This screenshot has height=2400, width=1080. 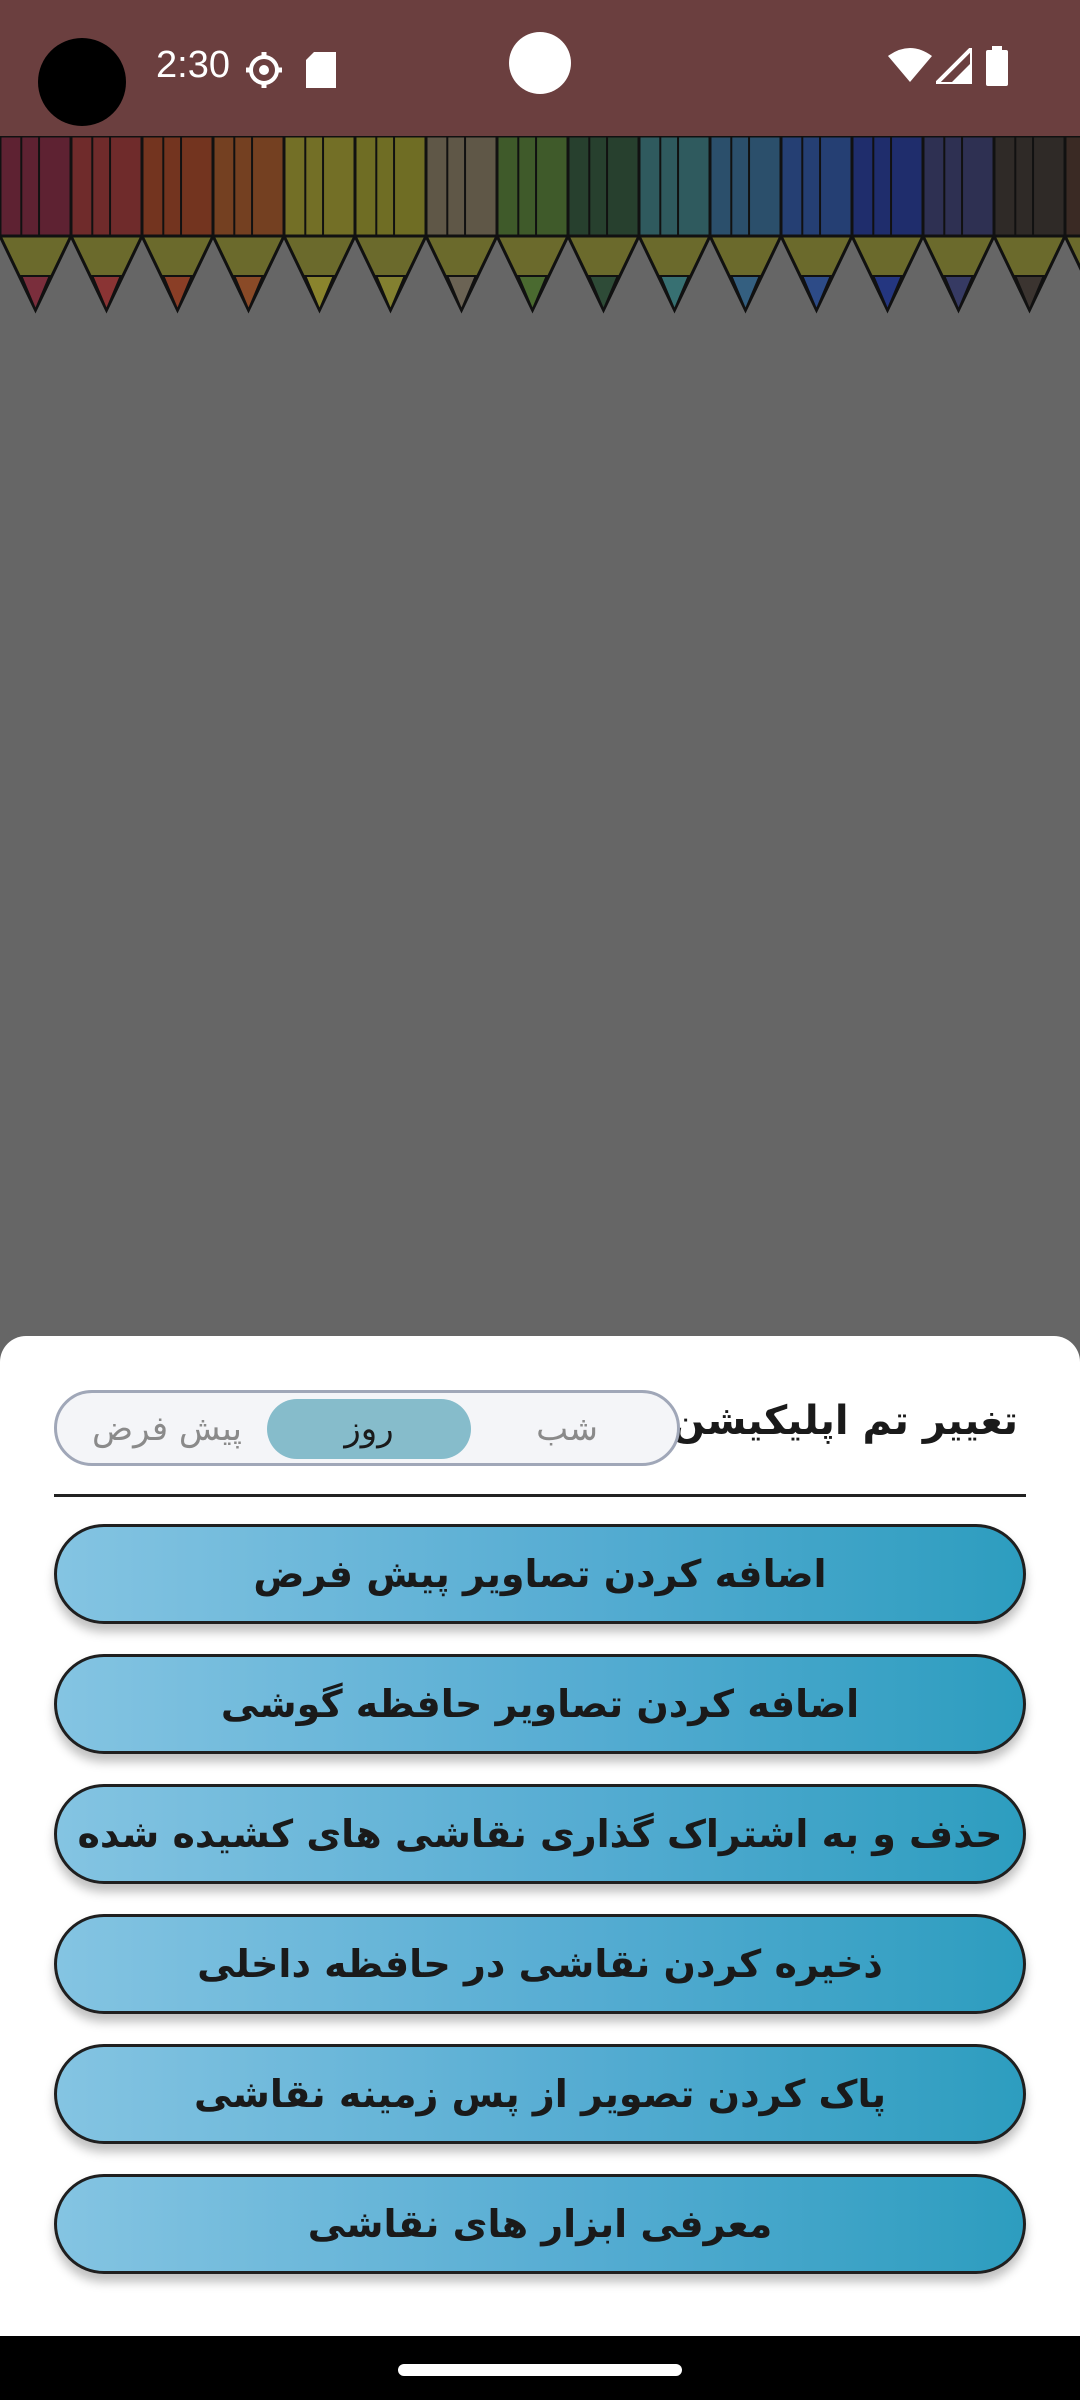 What do you see at coordinates (954, 66) in the screenshot?
I see `signal-icon` at bounding box center [954, 66].